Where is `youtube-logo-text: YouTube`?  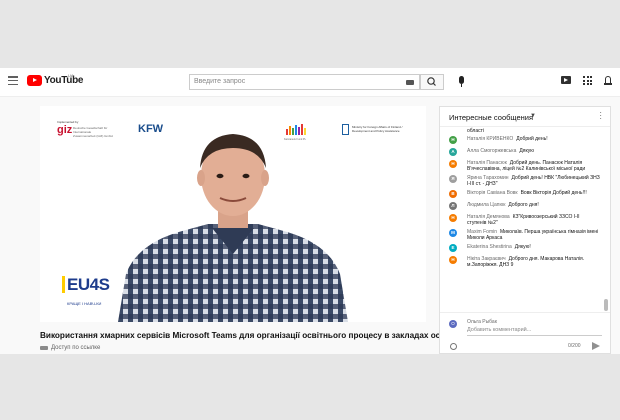 youtube-logo-text: YouTube is located at coordinates (64, 80).